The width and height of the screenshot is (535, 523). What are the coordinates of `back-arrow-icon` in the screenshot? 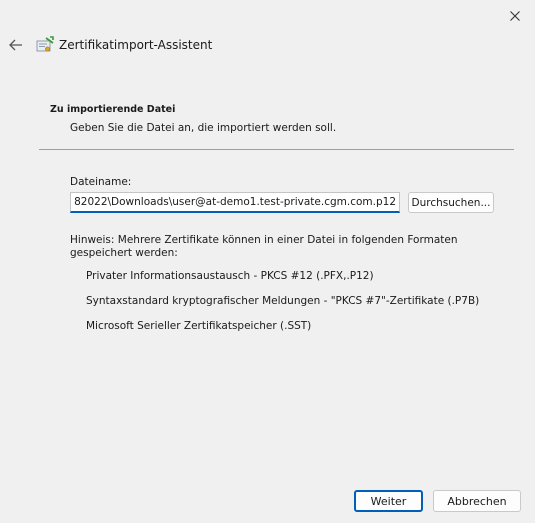 It's located at (15, 45).